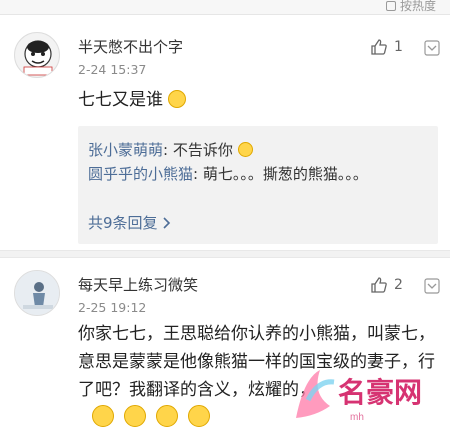 Image resolution: width=450 pixels, height=432 pixels. I want to click on reply-text: : 萌七。。。撕葱的熊猫。。。, so click(280, 174).